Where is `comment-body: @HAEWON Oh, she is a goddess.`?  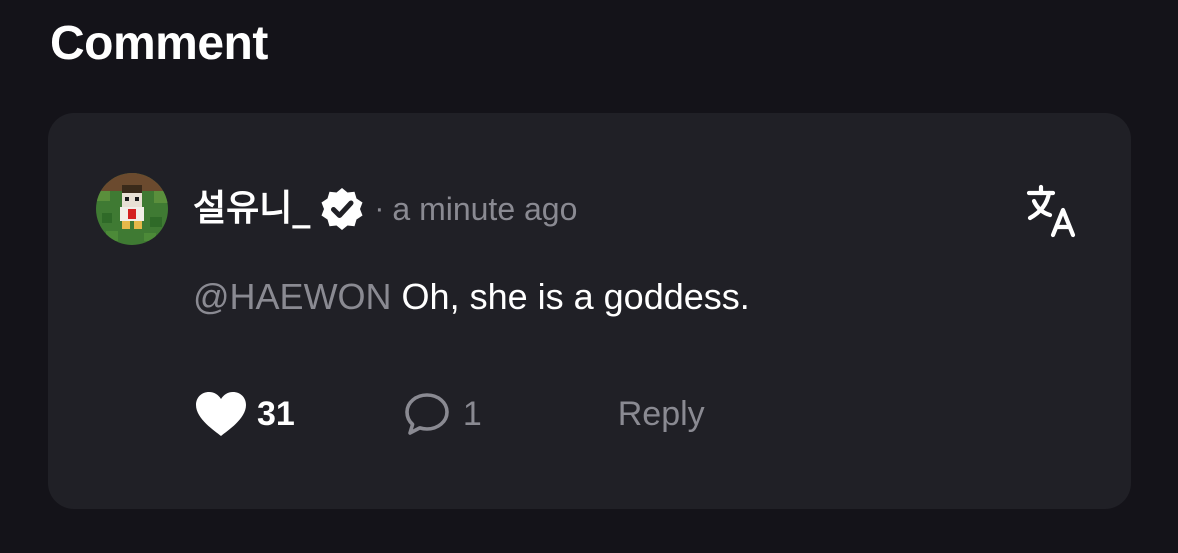 comment-body: @HAEWON Oh, she is a goddess. is located at coordinates (471, 297).